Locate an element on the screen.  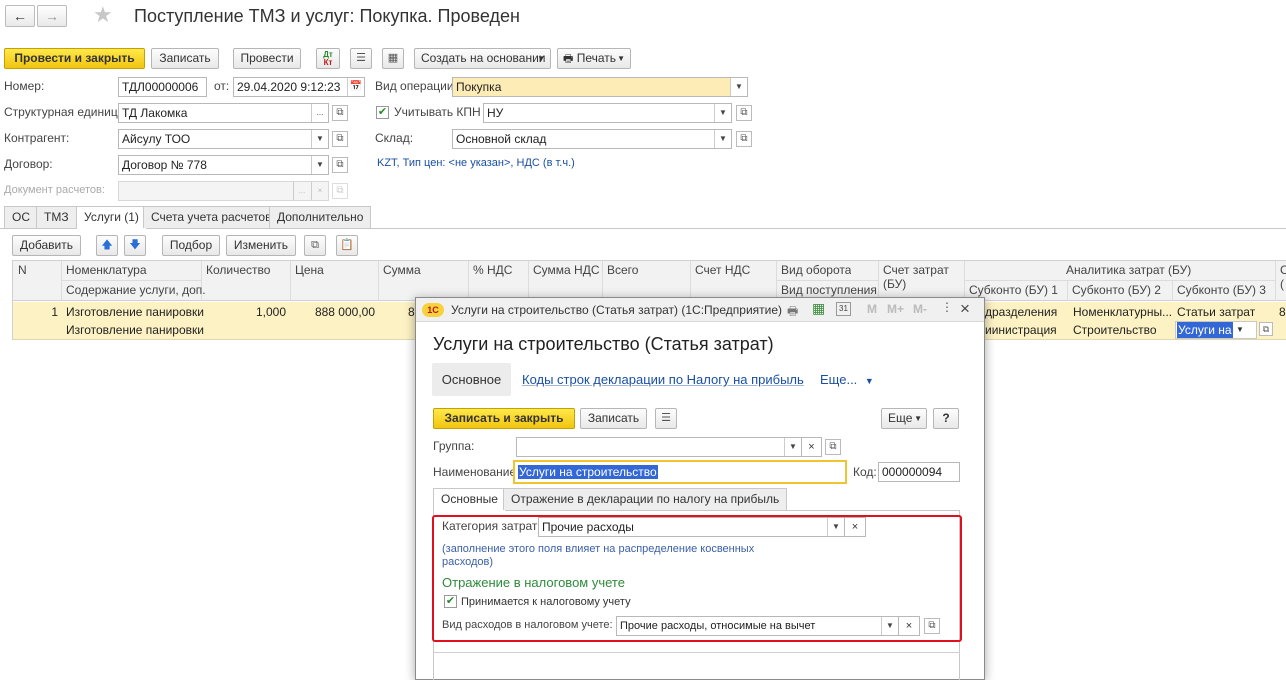
tab-os: ОС is located at coordinates (21, 217).